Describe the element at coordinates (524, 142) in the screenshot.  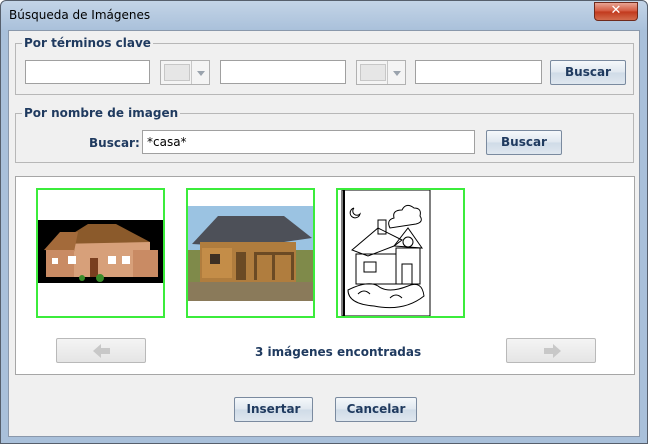
I see `name-search-button: Buscar` at that location.